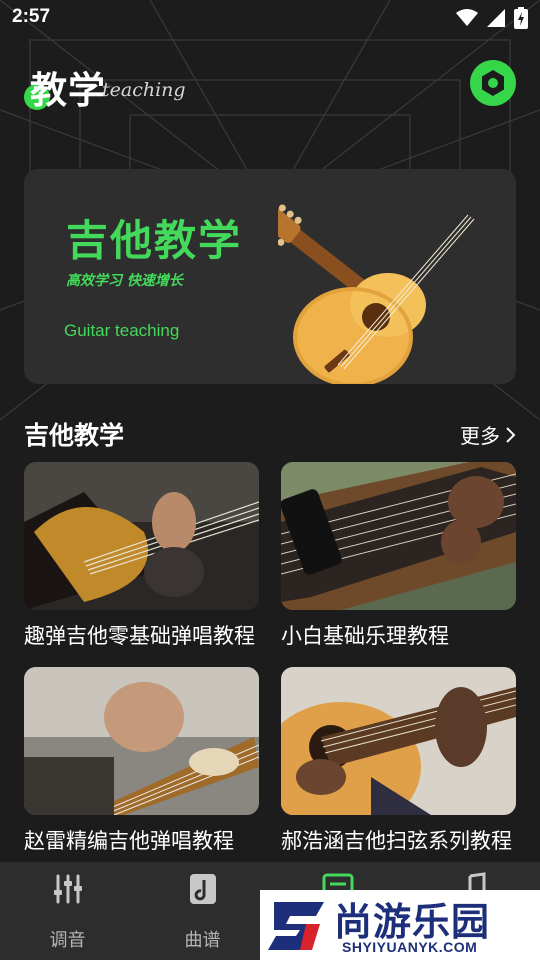 Image resolution: width=540 pixels, height=960 pixels. I want to click on page-subtitle: teaching, so click(144, 90).